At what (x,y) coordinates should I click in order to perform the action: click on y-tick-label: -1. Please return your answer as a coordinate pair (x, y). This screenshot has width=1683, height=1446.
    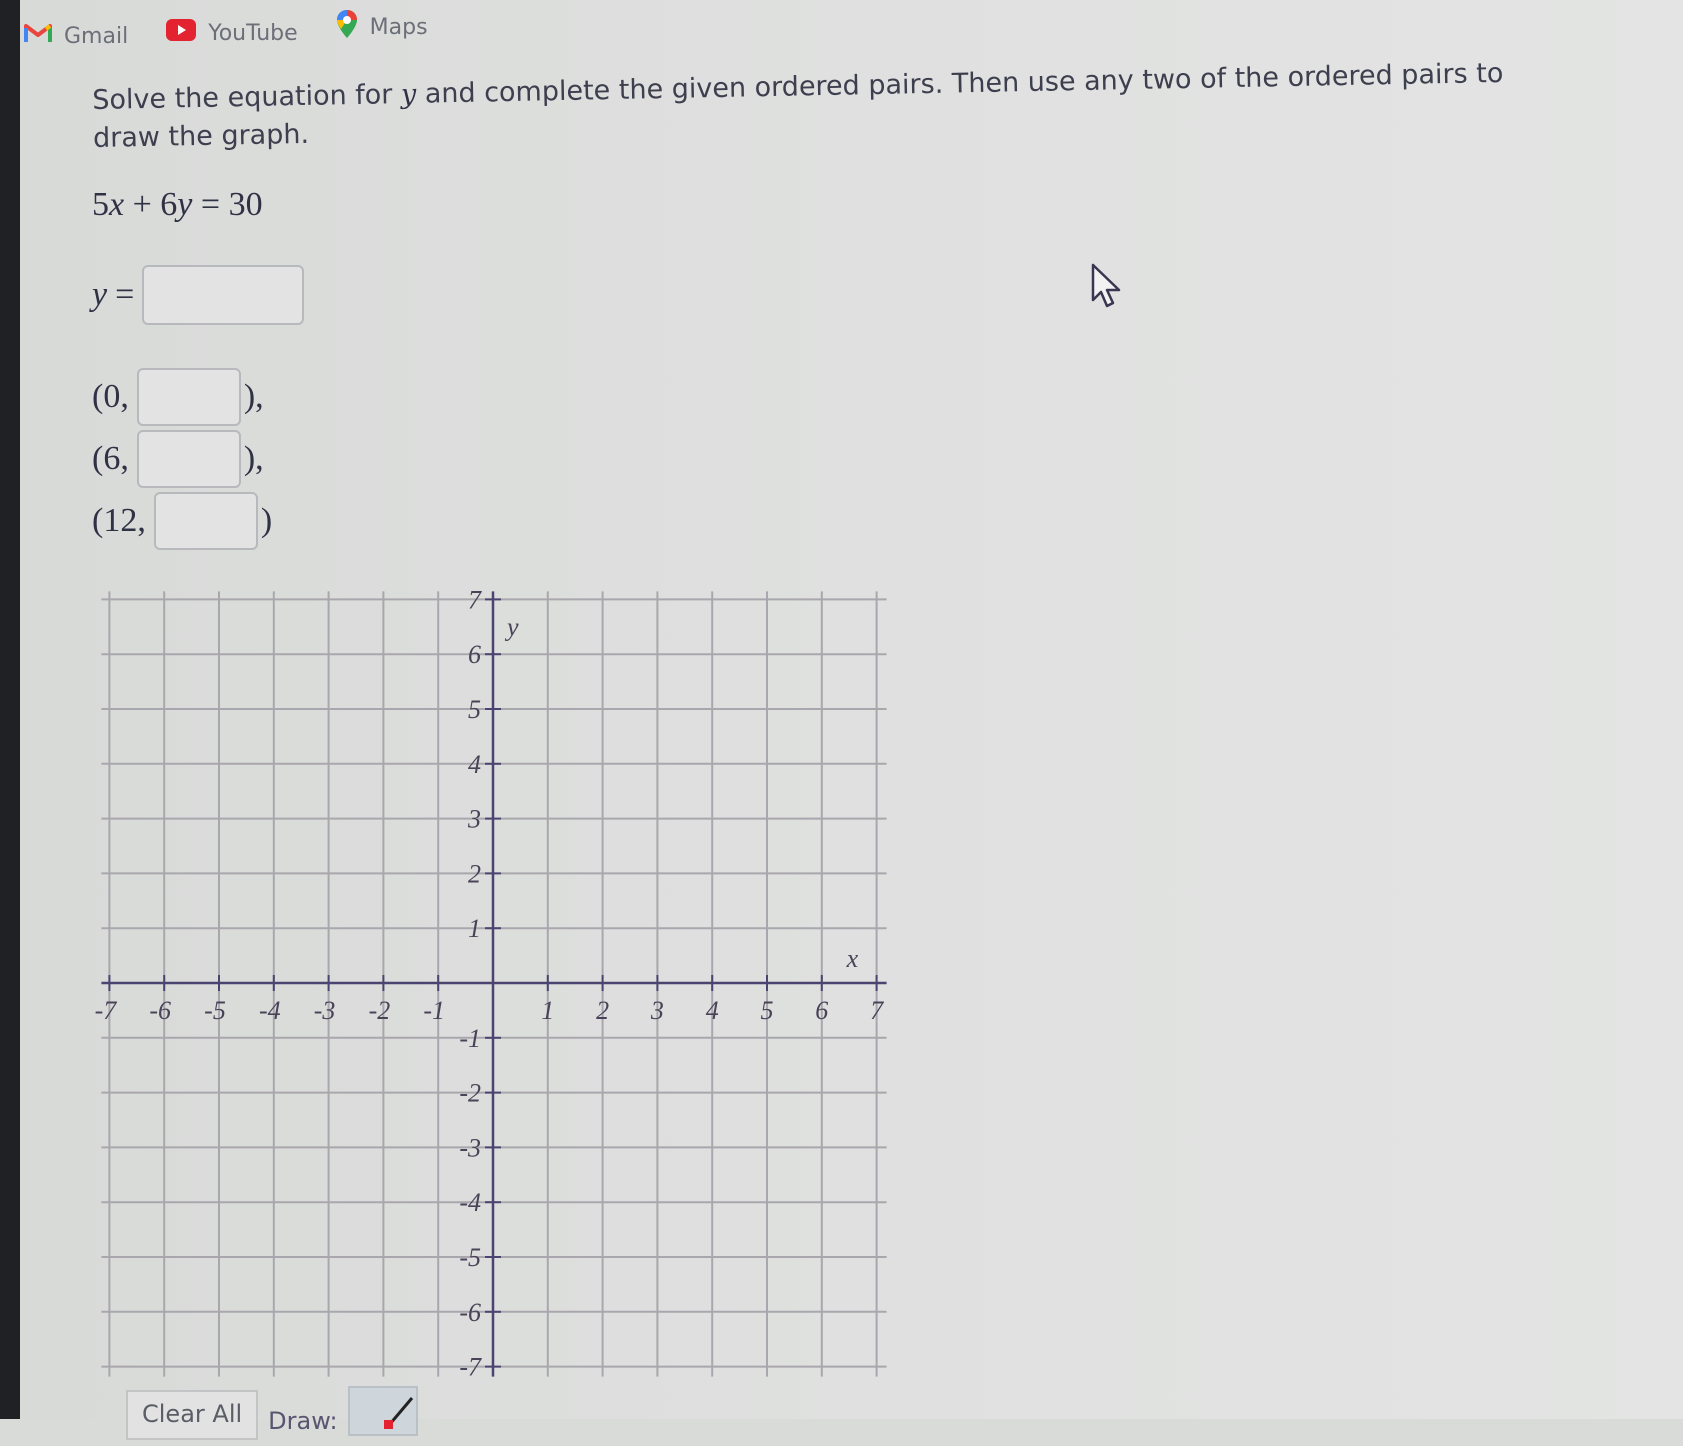
    Looking at the image, I should click on (470, 1038).